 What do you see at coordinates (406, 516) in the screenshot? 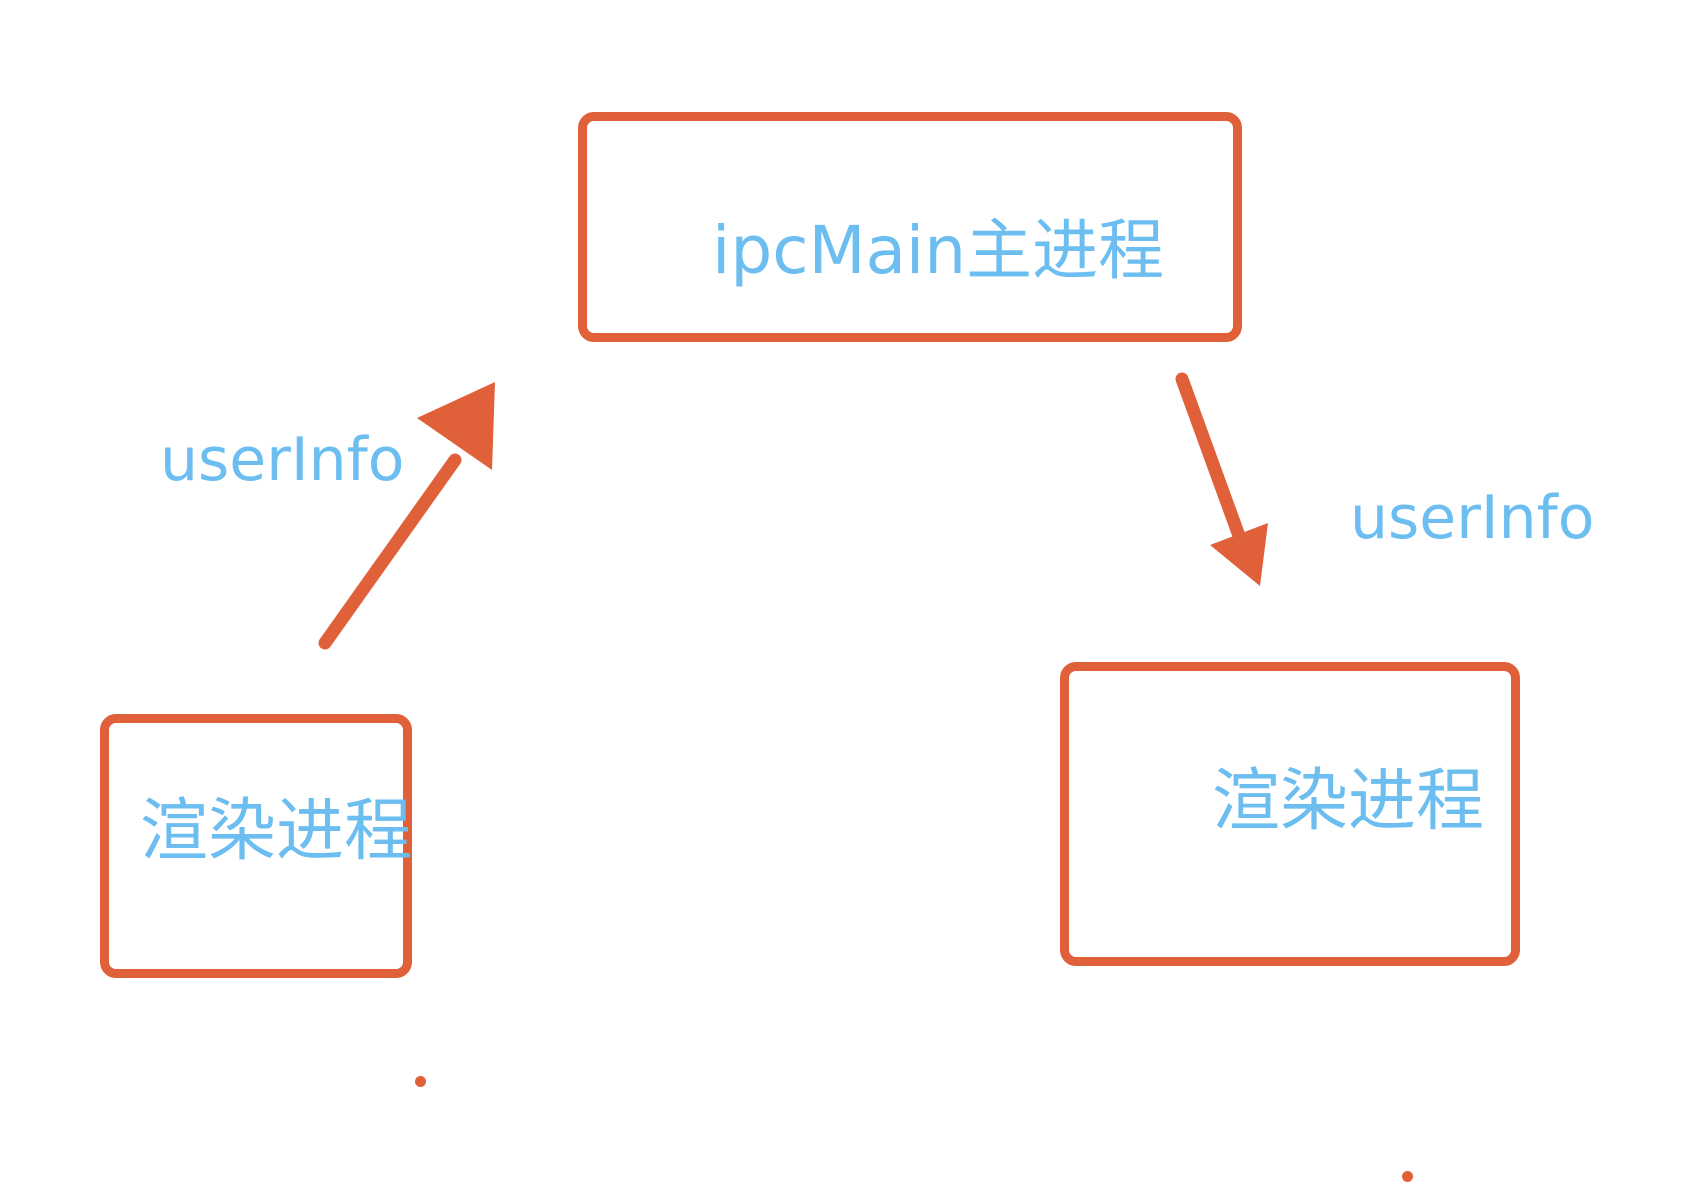
I see `arrow-up-right` at bounding box center [406, 516].